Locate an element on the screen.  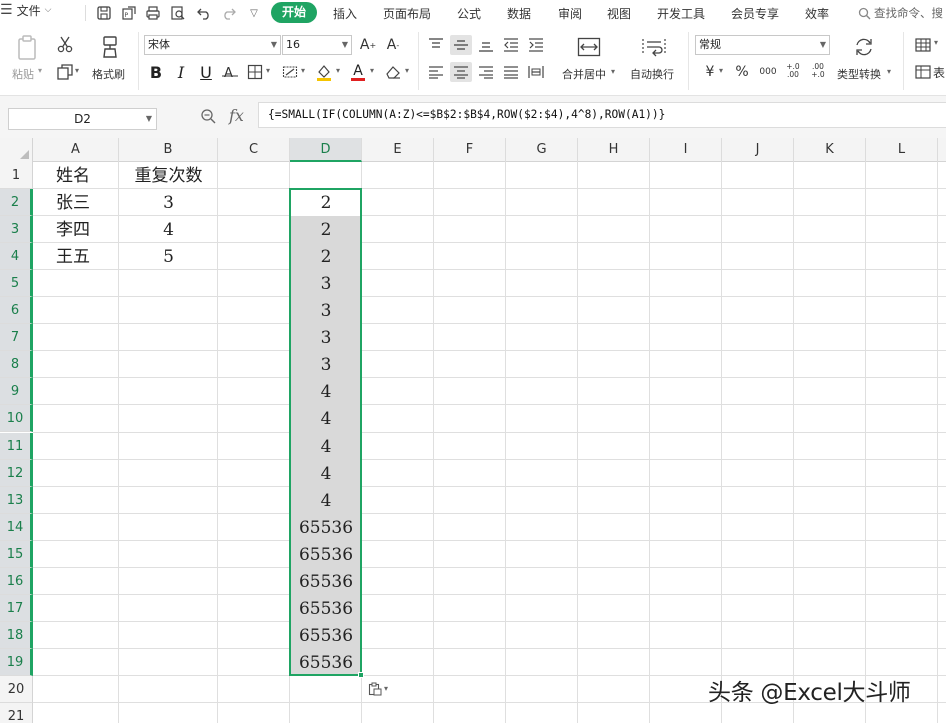
table-dropdown-icon: ▾ is located at coordinates (936, 42).